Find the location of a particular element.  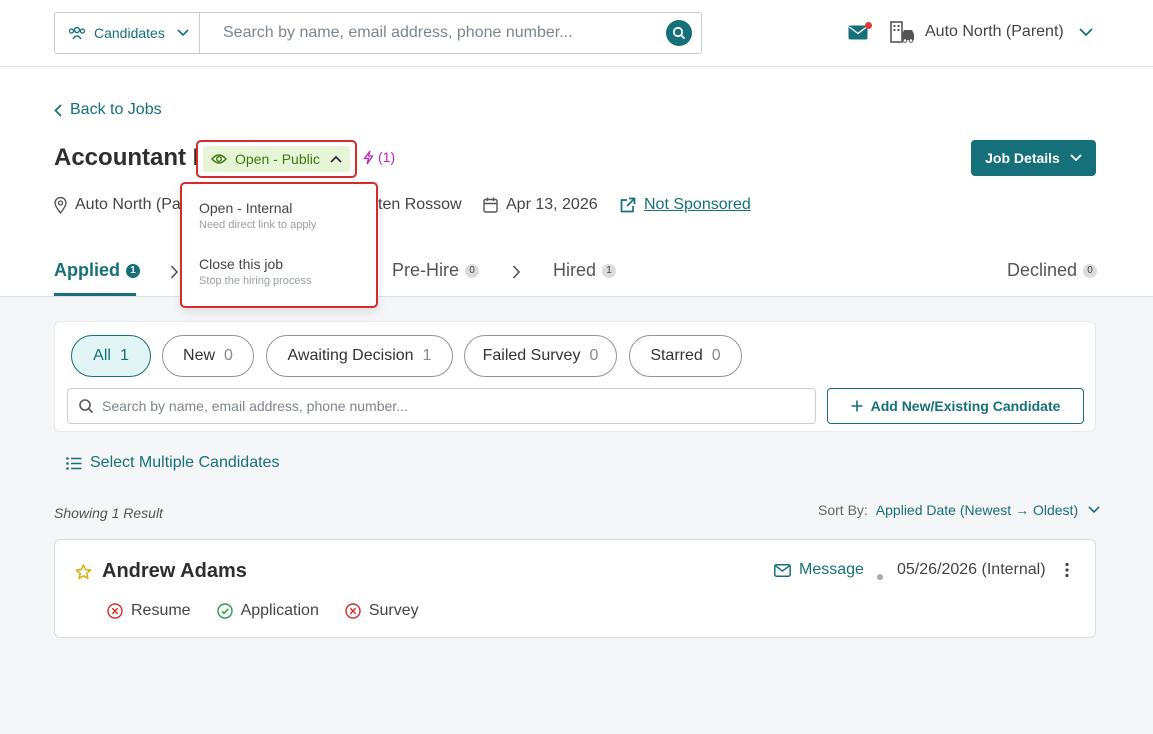

chip-label: Starred is located at coordinates (676, 355).